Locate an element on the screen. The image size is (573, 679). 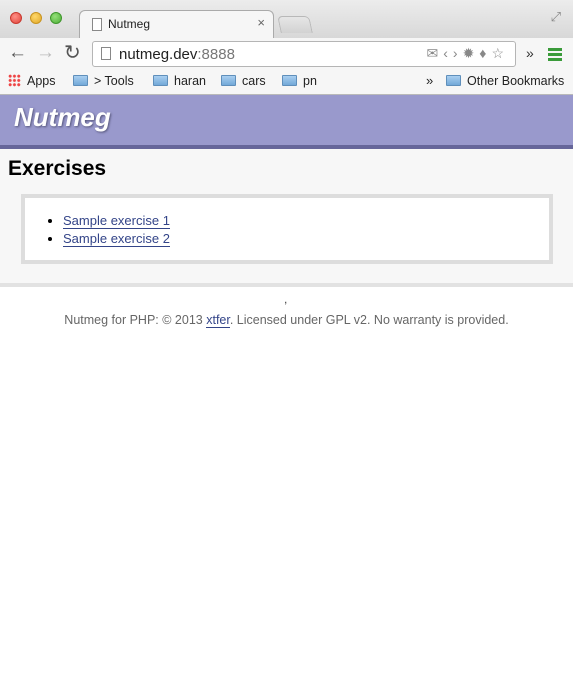
url-text: nutmeg.dev:8888 is located at coordinates (177, 54).